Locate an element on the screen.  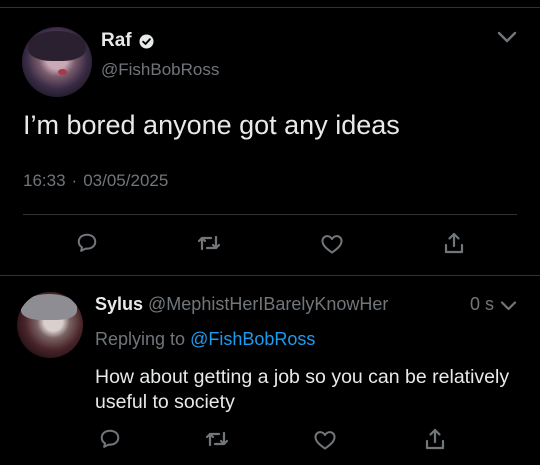
reply-author-avatar is located at coordinates (50, 325).